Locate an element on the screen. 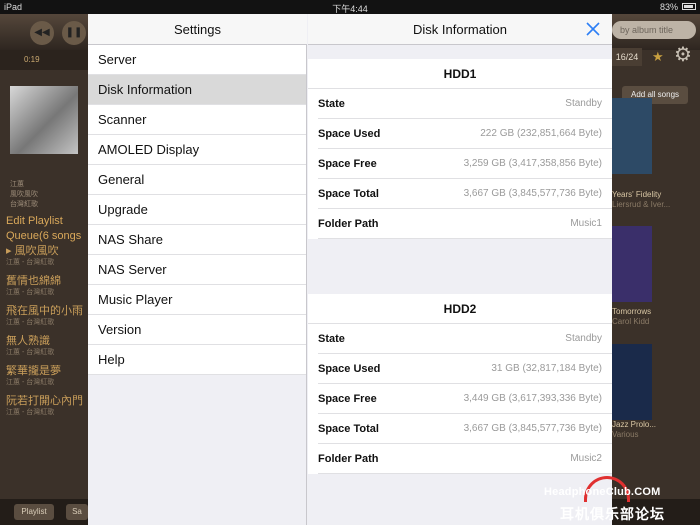 The image size is (700, 525). battery-percent: 83% is located at coordinates (668, 7).